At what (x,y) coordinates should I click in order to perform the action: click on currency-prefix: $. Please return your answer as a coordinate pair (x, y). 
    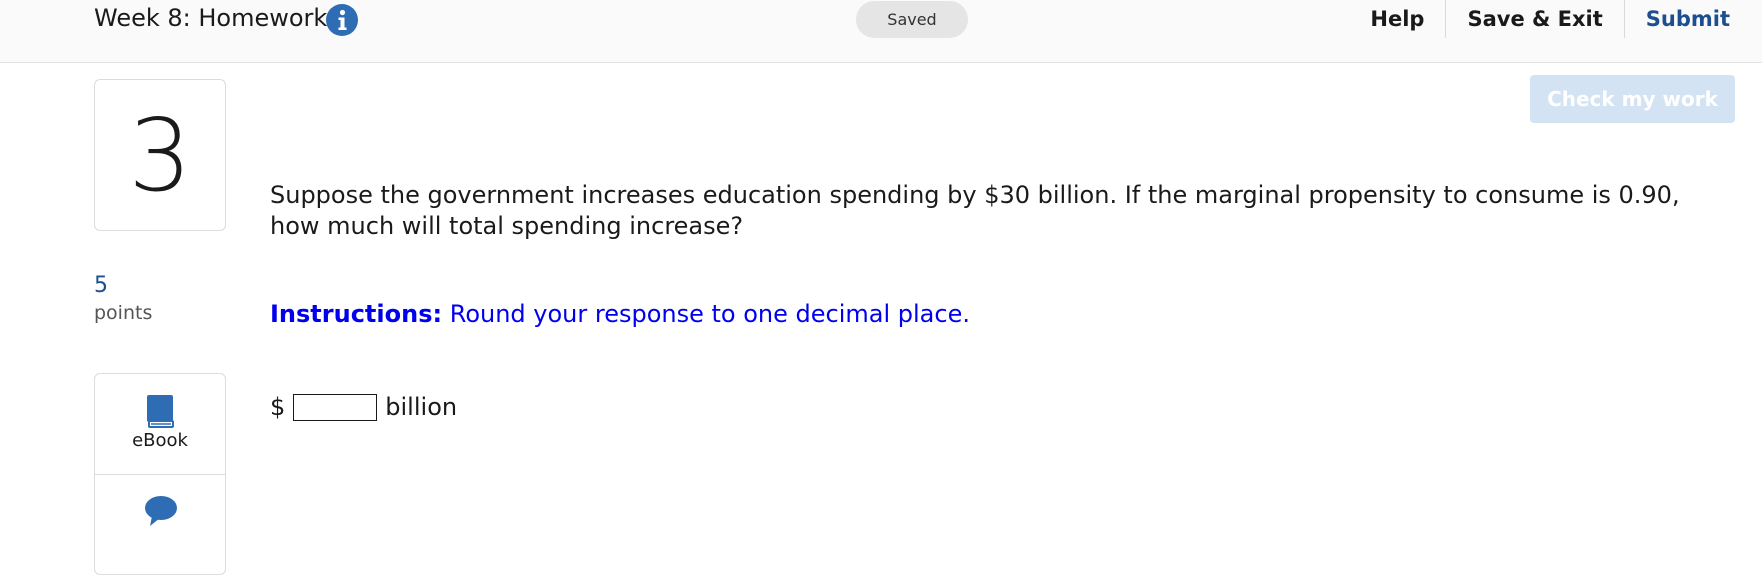
    Looking at the image, I should click on (278, 407).